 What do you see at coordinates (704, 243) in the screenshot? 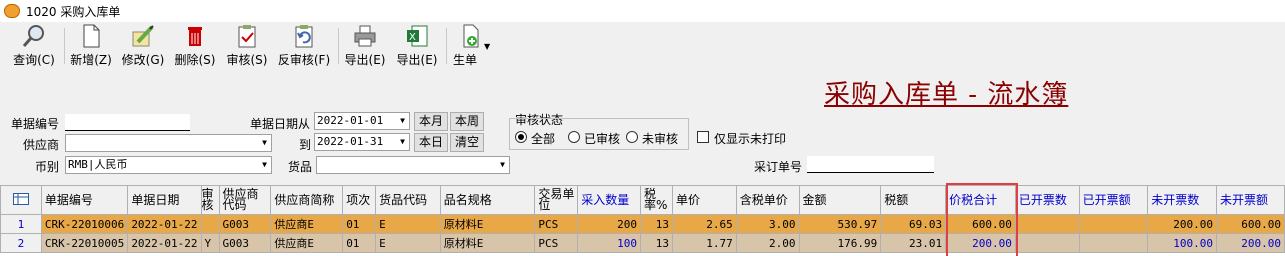
I see `cell: 1.77` at bounding box center [704, 243].